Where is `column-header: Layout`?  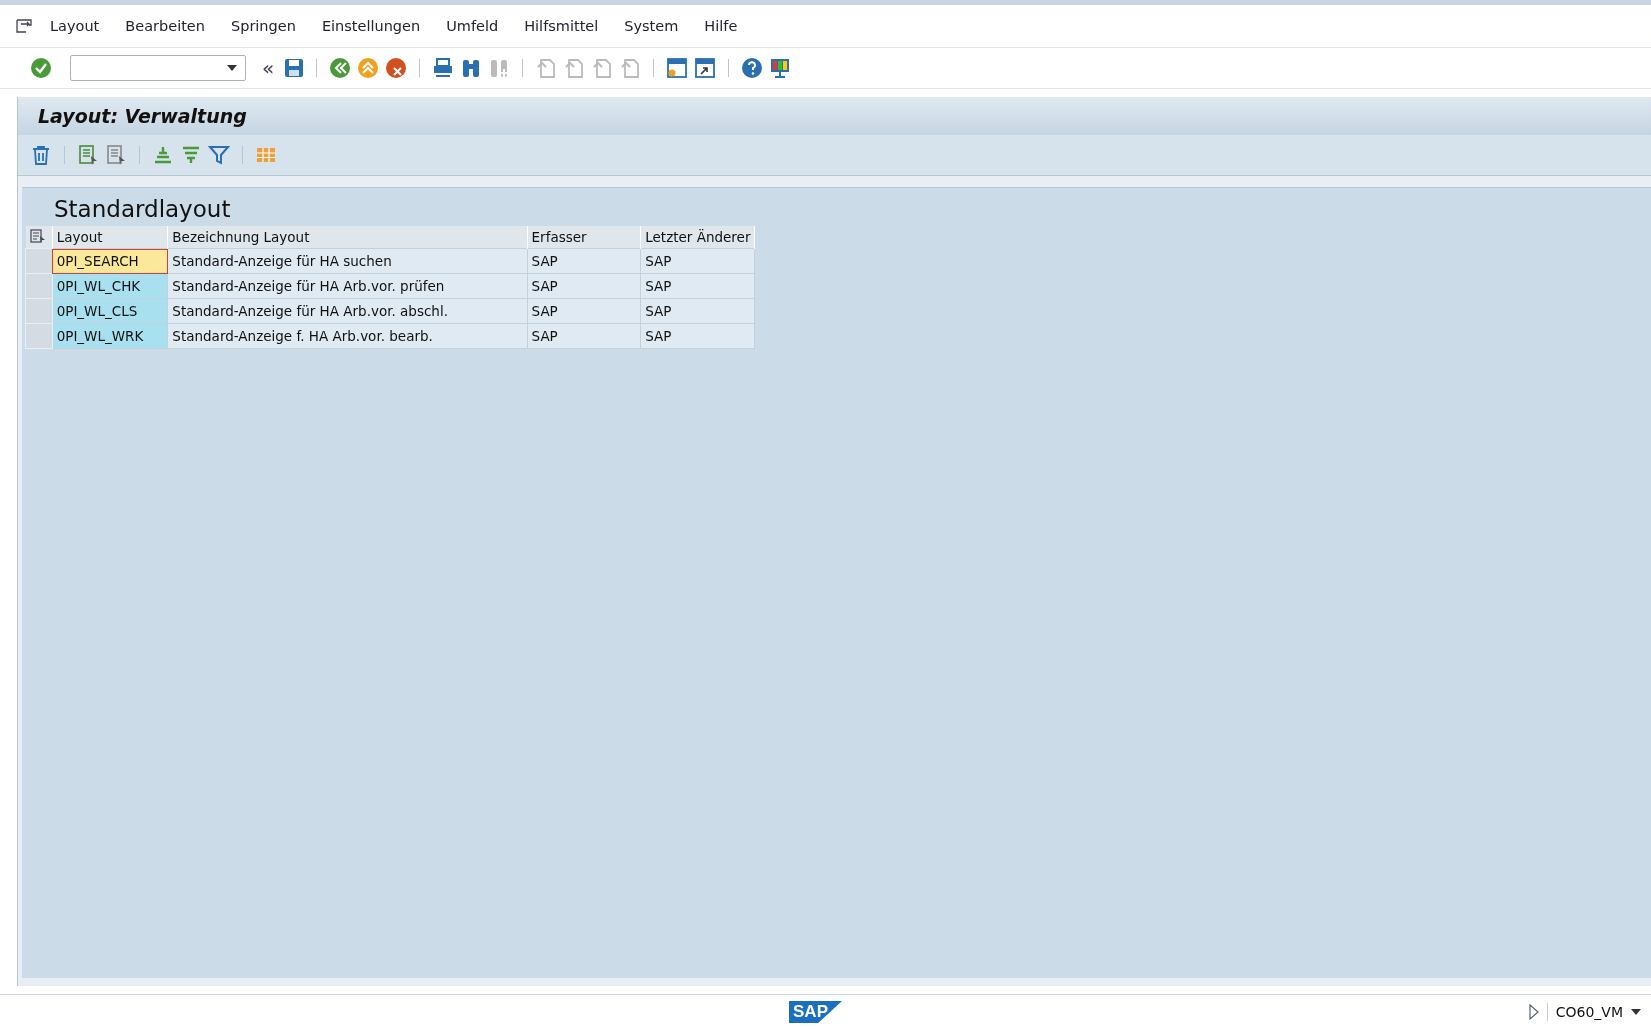 column-header: Layout is located at coordinates (110, 237).